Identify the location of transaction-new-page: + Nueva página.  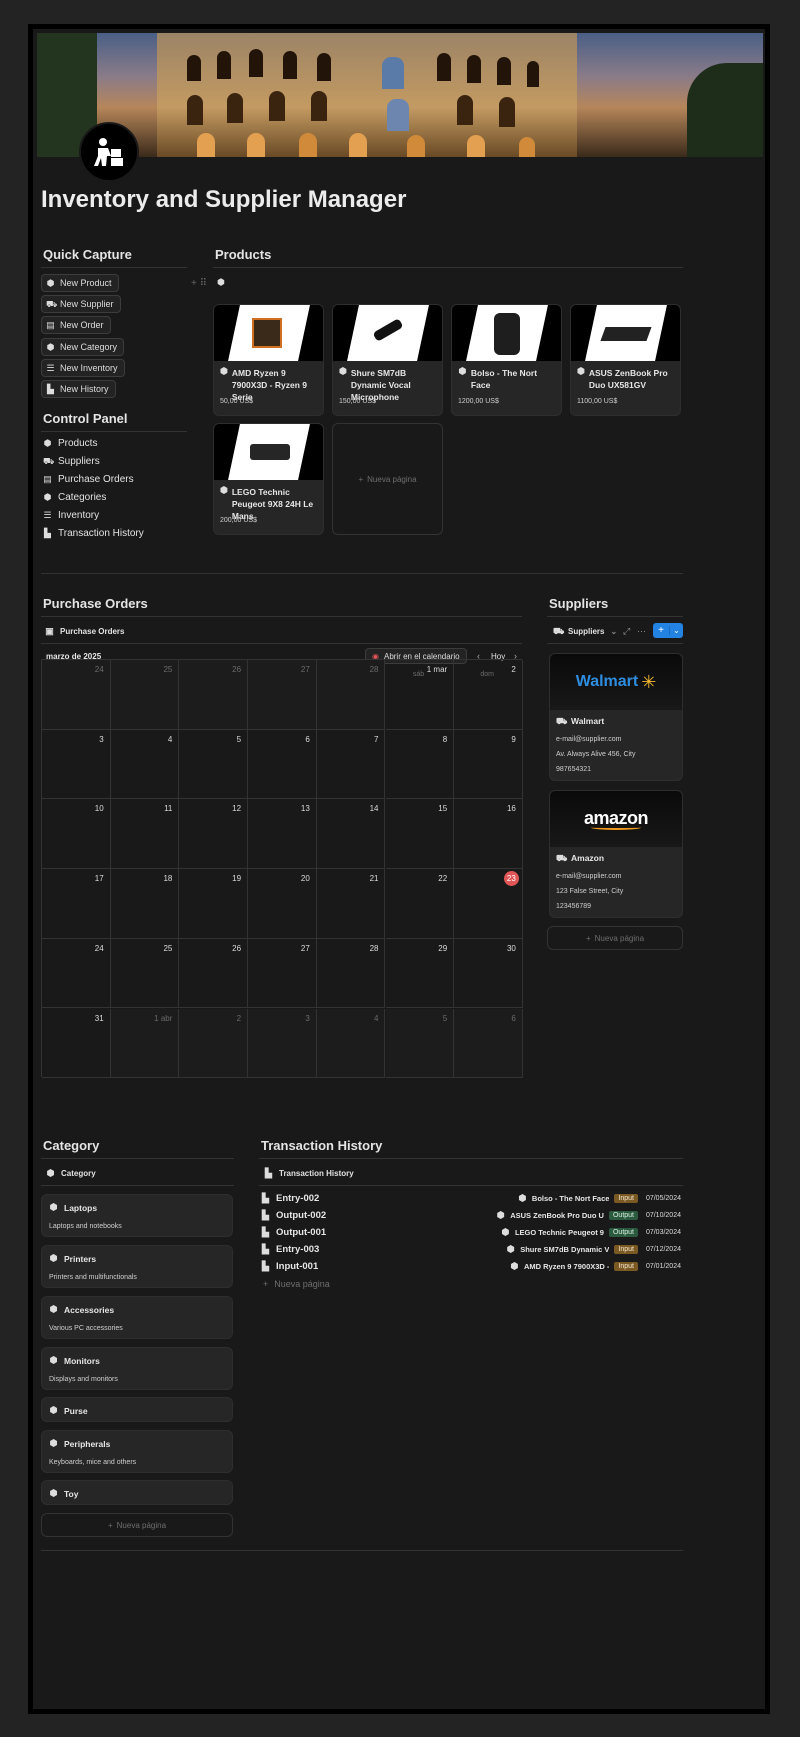
(296, 1284).